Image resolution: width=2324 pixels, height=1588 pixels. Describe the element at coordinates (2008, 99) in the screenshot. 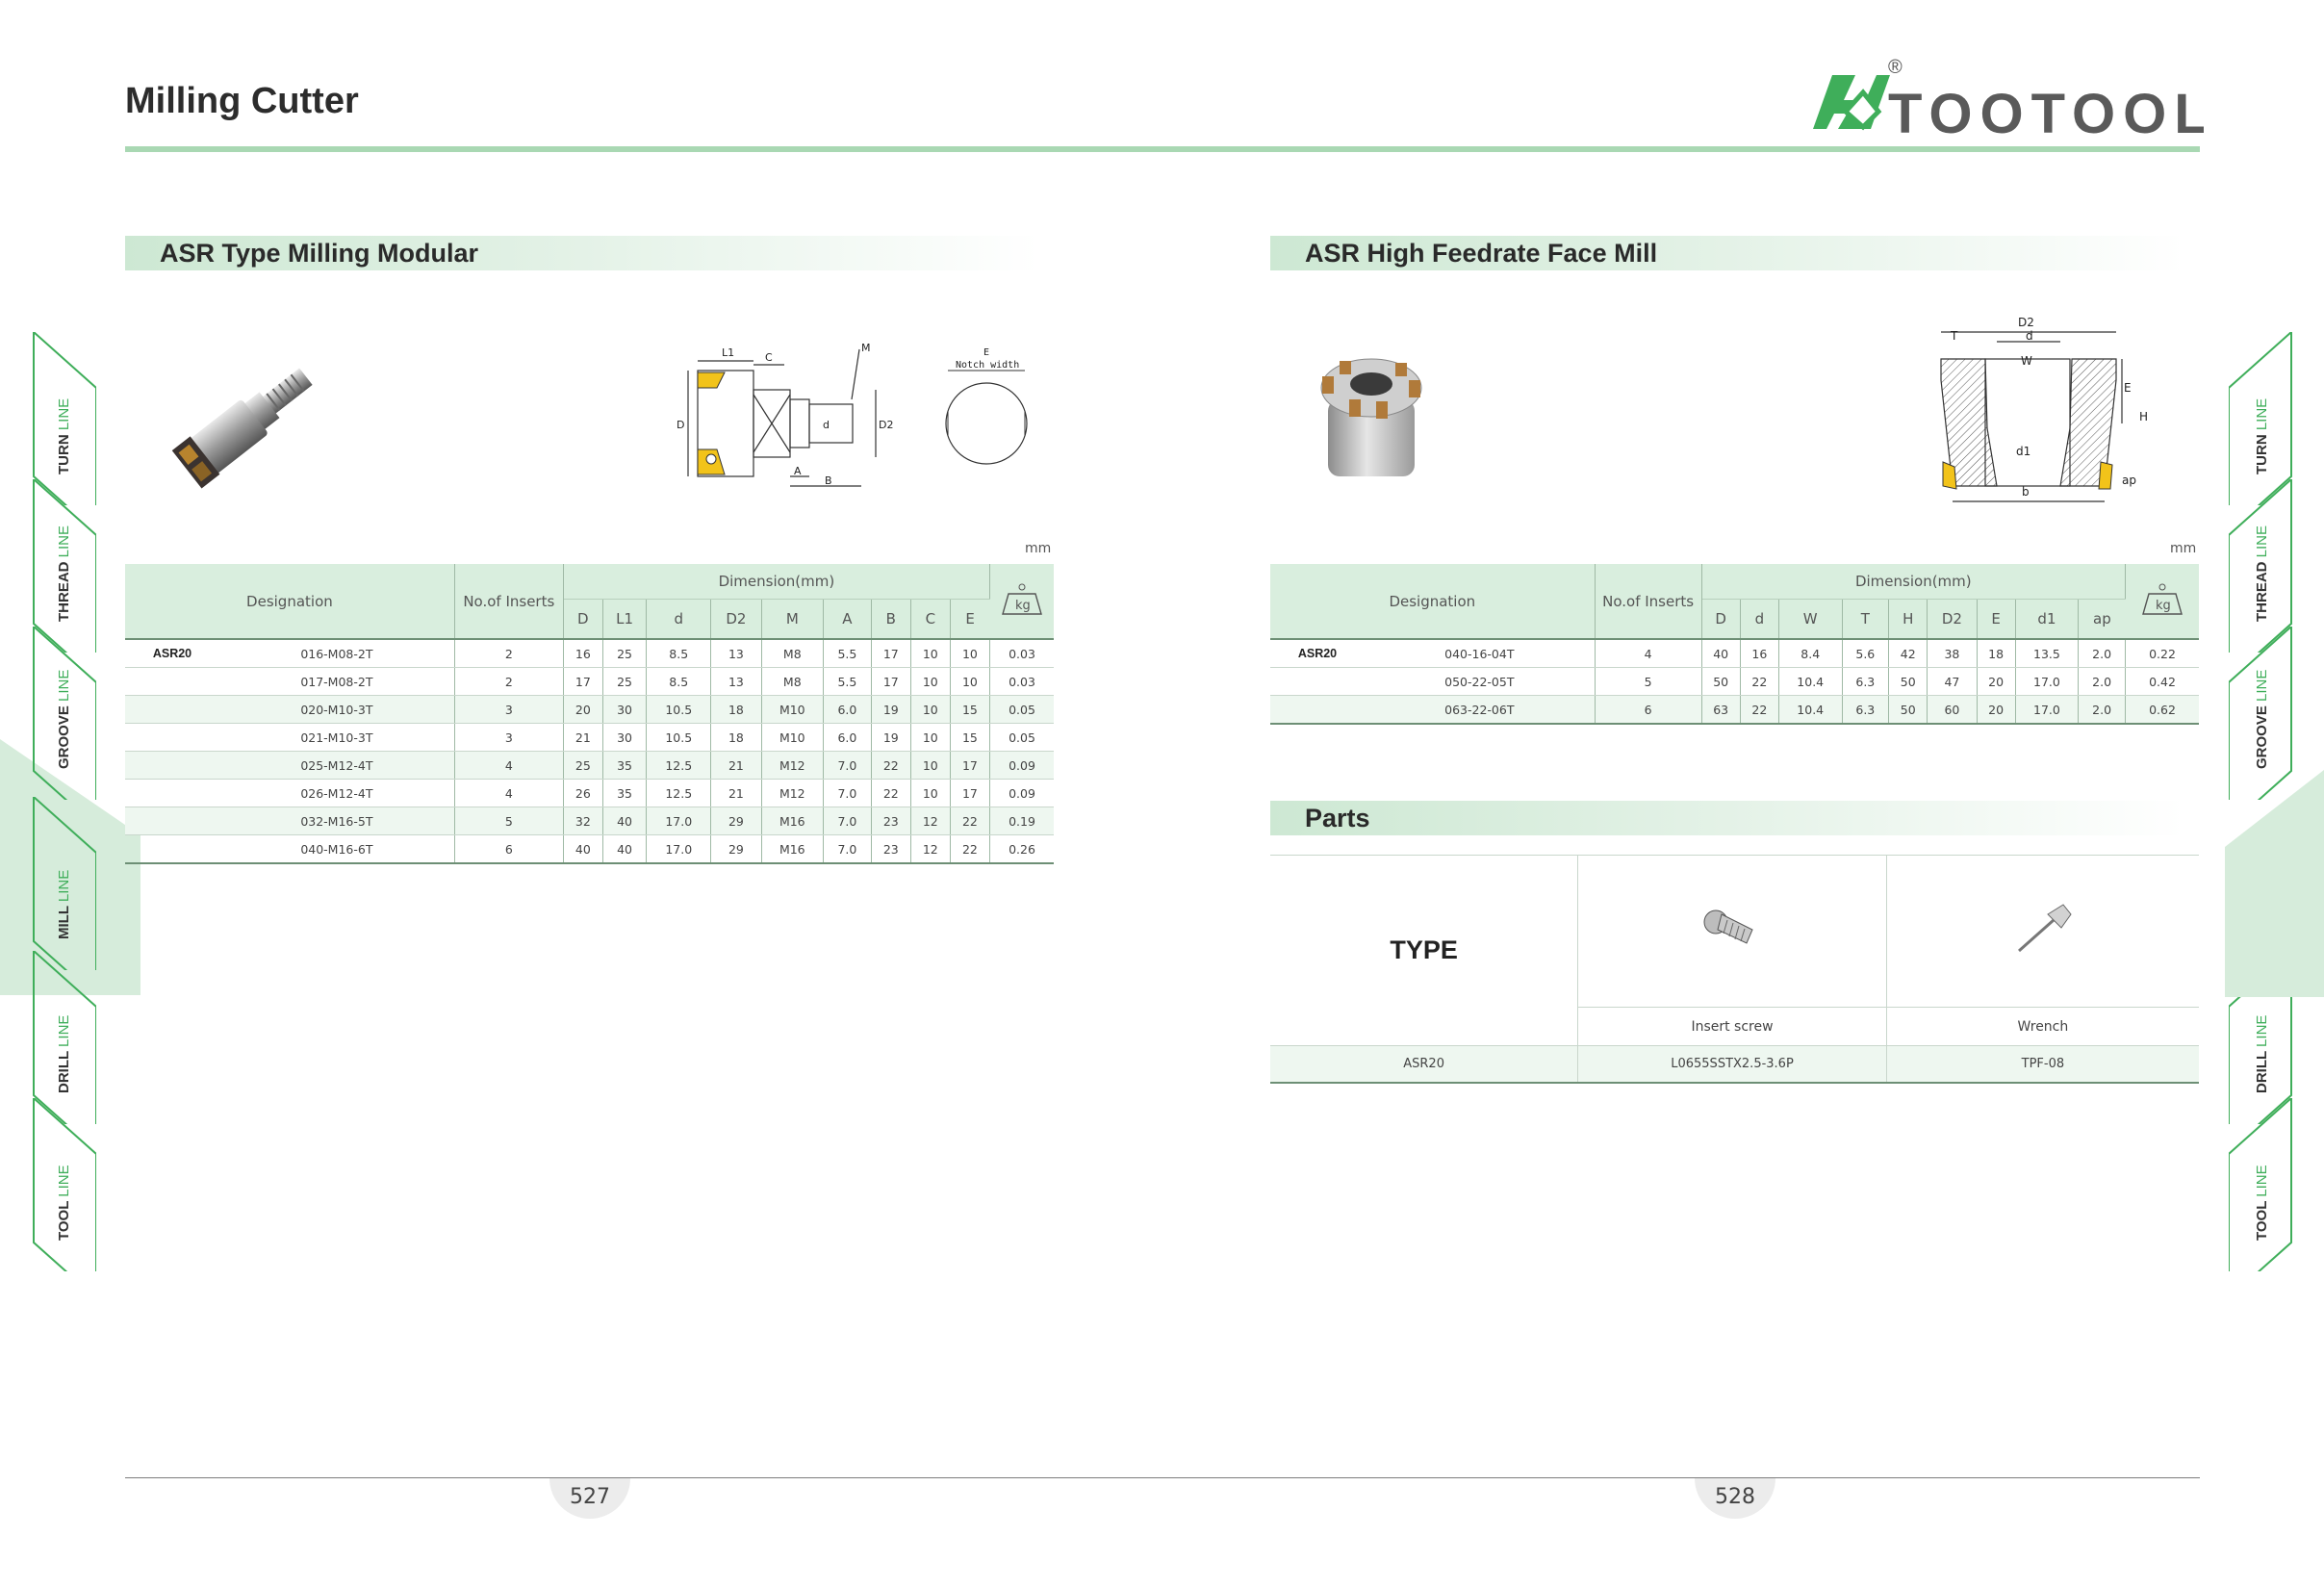

I see `brand-logo: TOOTOOL ®` at that location.